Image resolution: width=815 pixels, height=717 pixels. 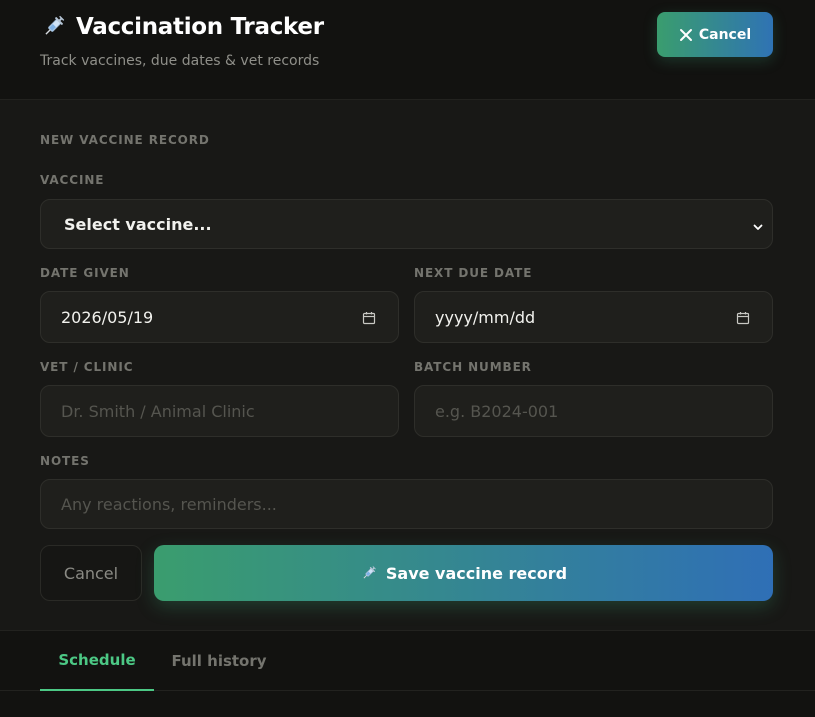 I want to click on notes-label: NOTES, so click(x=65, y=461).